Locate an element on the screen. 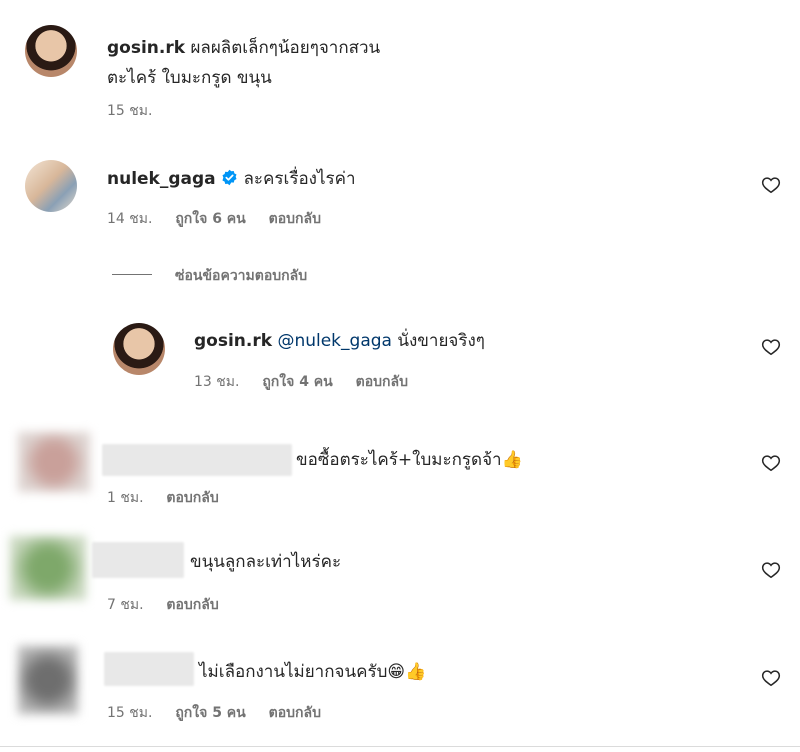  comment-username: nulek_gaga is located at coordinates (161, 179).